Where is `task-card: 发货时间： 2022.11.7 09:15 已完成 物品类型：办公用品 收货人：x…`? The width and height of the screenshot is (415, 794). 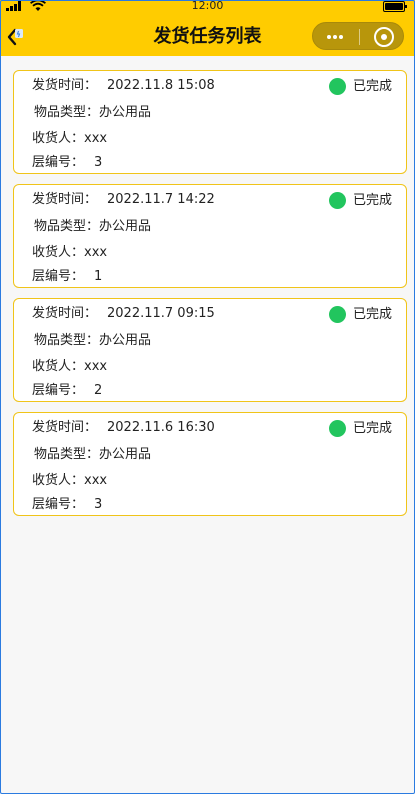
task-card: 发货时间： 2022.11.7 09:15 已完成 物品类型：办公用品 收货人：x… is located at coordinates (210, 350).